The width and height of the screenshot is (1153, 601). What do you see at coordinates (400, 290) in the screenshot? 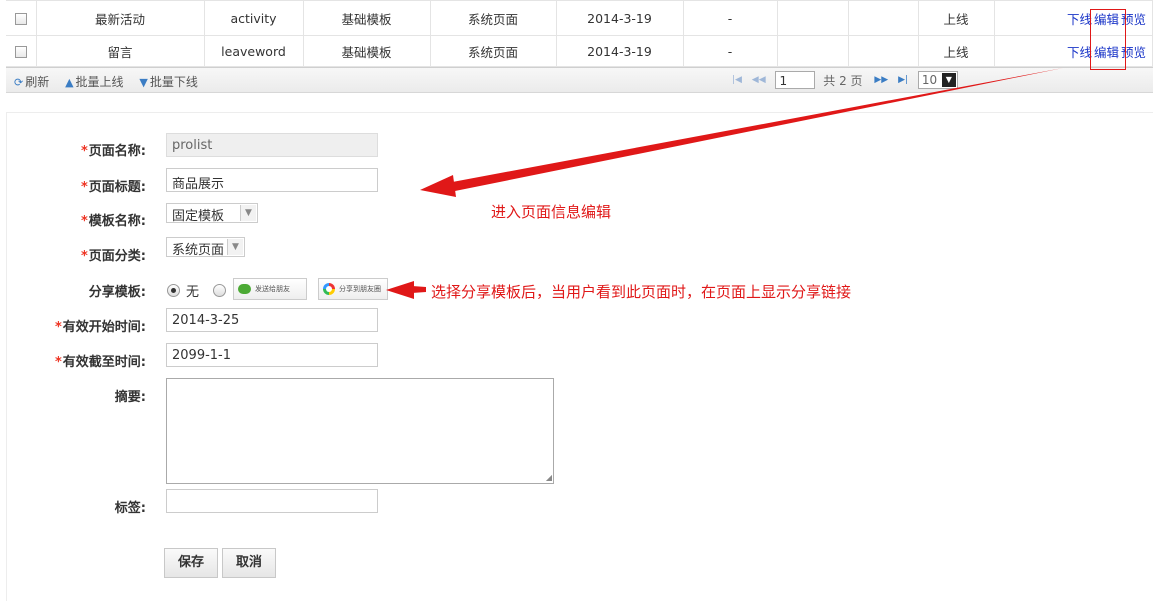
I see `share-arrow-head` at bounding box center [400, 290].